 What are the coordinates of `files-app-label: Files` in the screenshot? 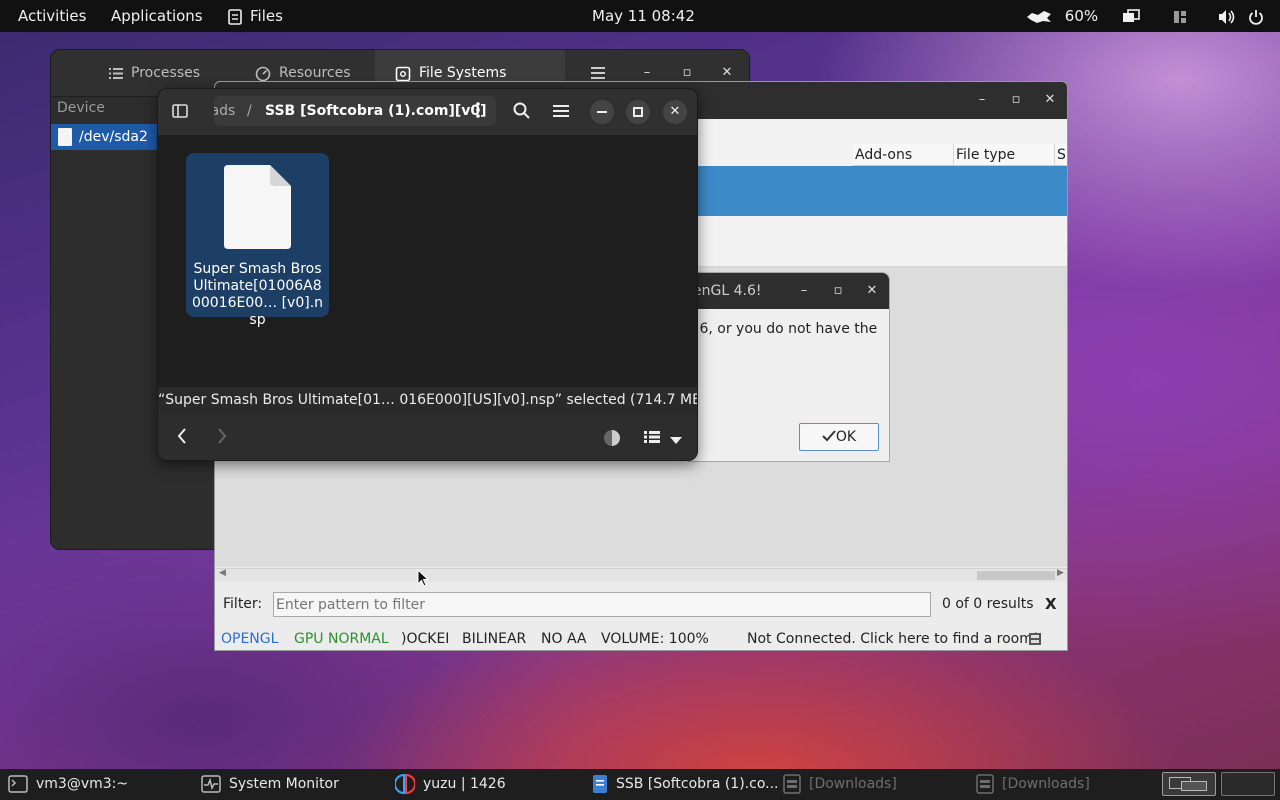 It's located at (266, 16).